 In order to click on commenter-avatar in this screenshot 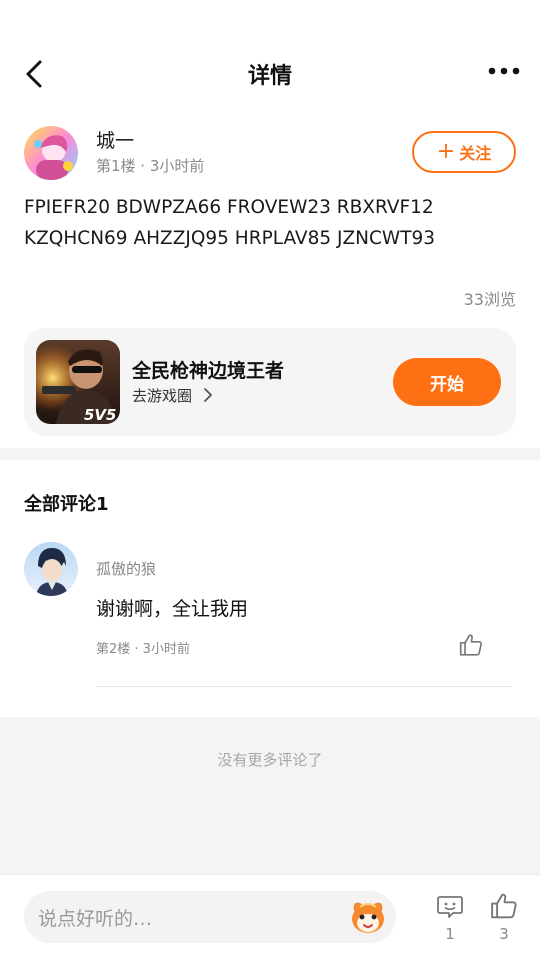, I will do `click(51, 569)`.